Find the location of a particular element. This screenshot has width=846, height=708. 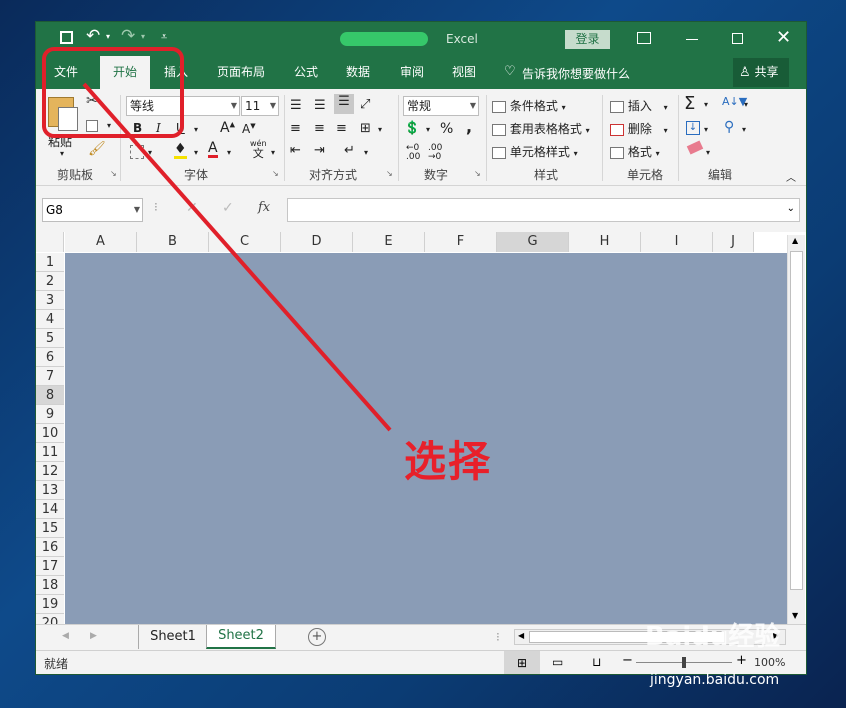

watermark-brand: Baidu经验 is located at coordinates (713, 637).